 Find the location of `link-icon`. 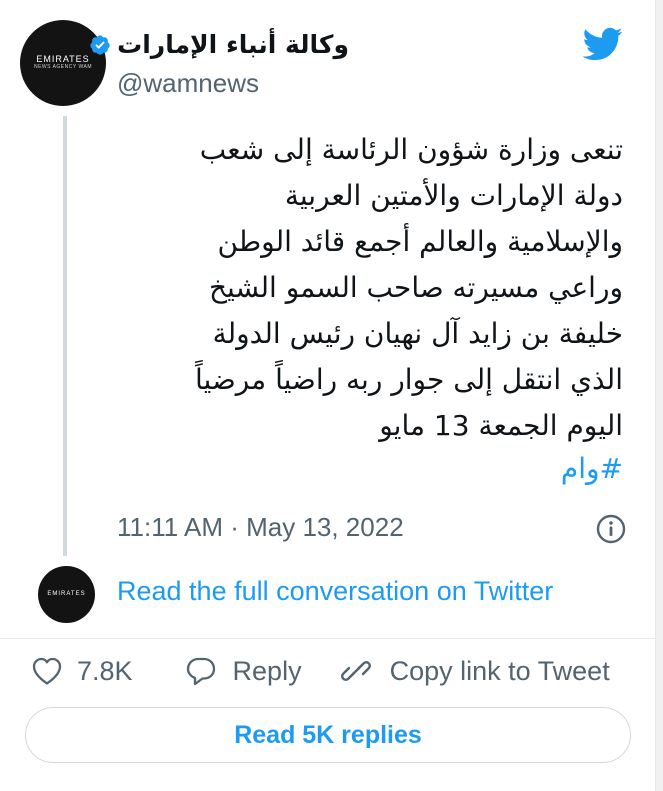

link-icon is located at coordinates (355, 671).